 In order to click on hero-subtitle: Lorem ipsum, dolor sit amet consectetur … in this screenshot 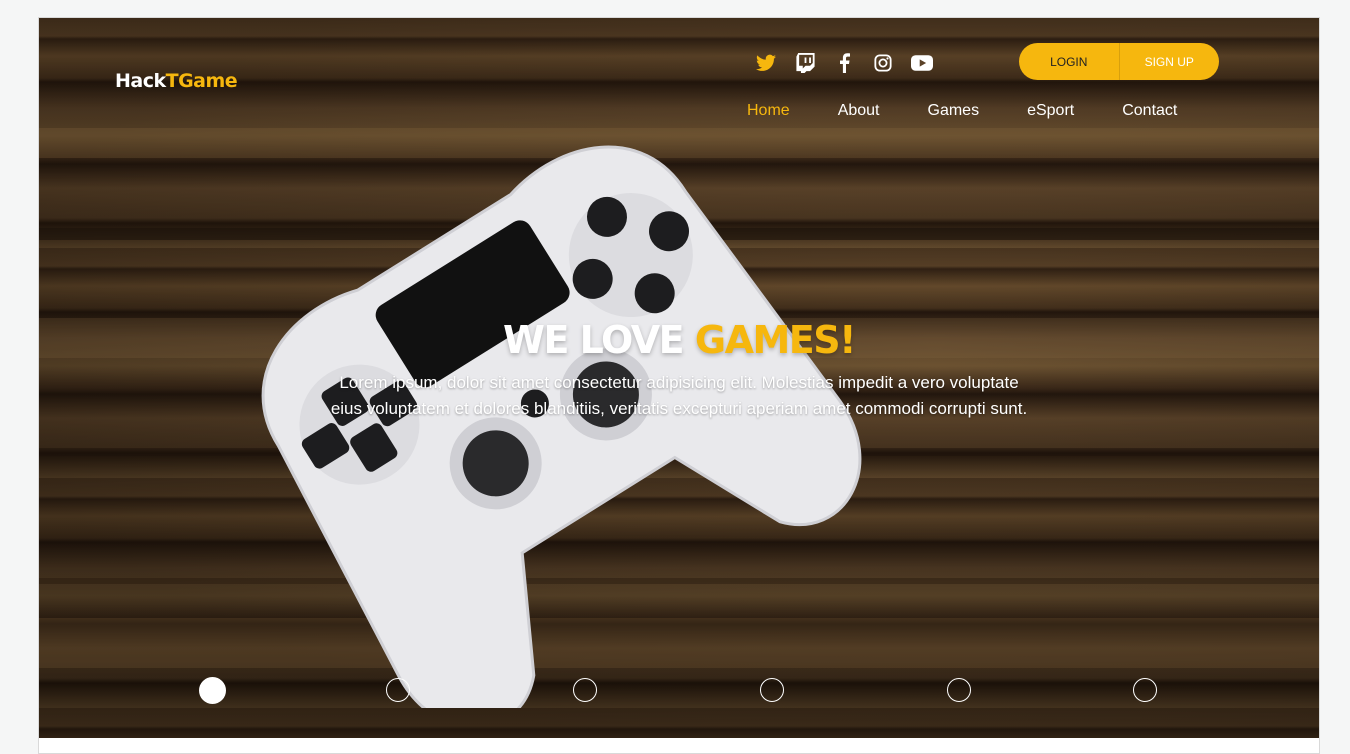, I will do `click(679, 395)`.